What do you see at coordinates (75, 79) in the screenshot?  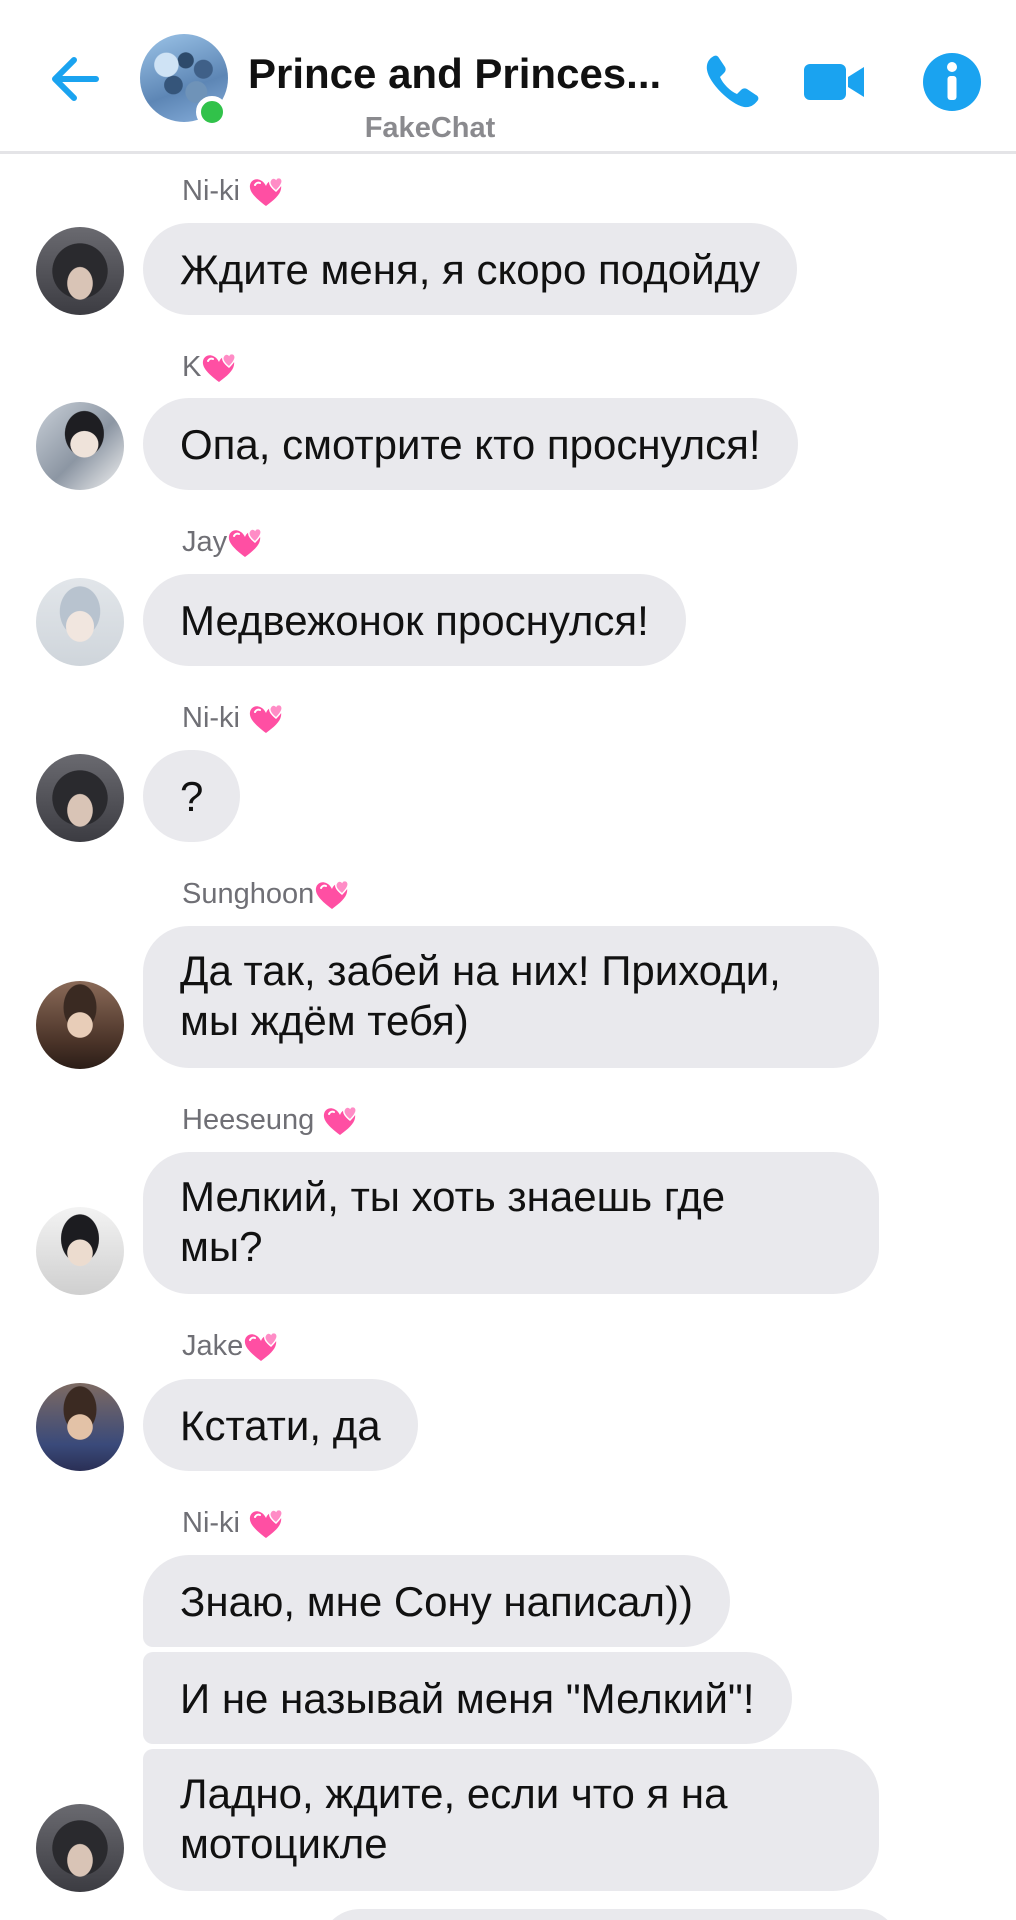 I see `arrow-left-icon` at bounding box center [75, 79].